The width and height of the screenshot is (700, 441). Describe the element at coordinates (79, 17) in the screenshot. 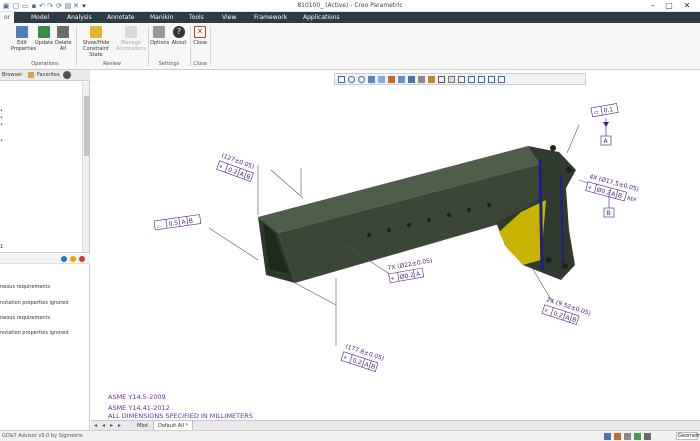

I see `tab-analysis: Analysis` at that location.